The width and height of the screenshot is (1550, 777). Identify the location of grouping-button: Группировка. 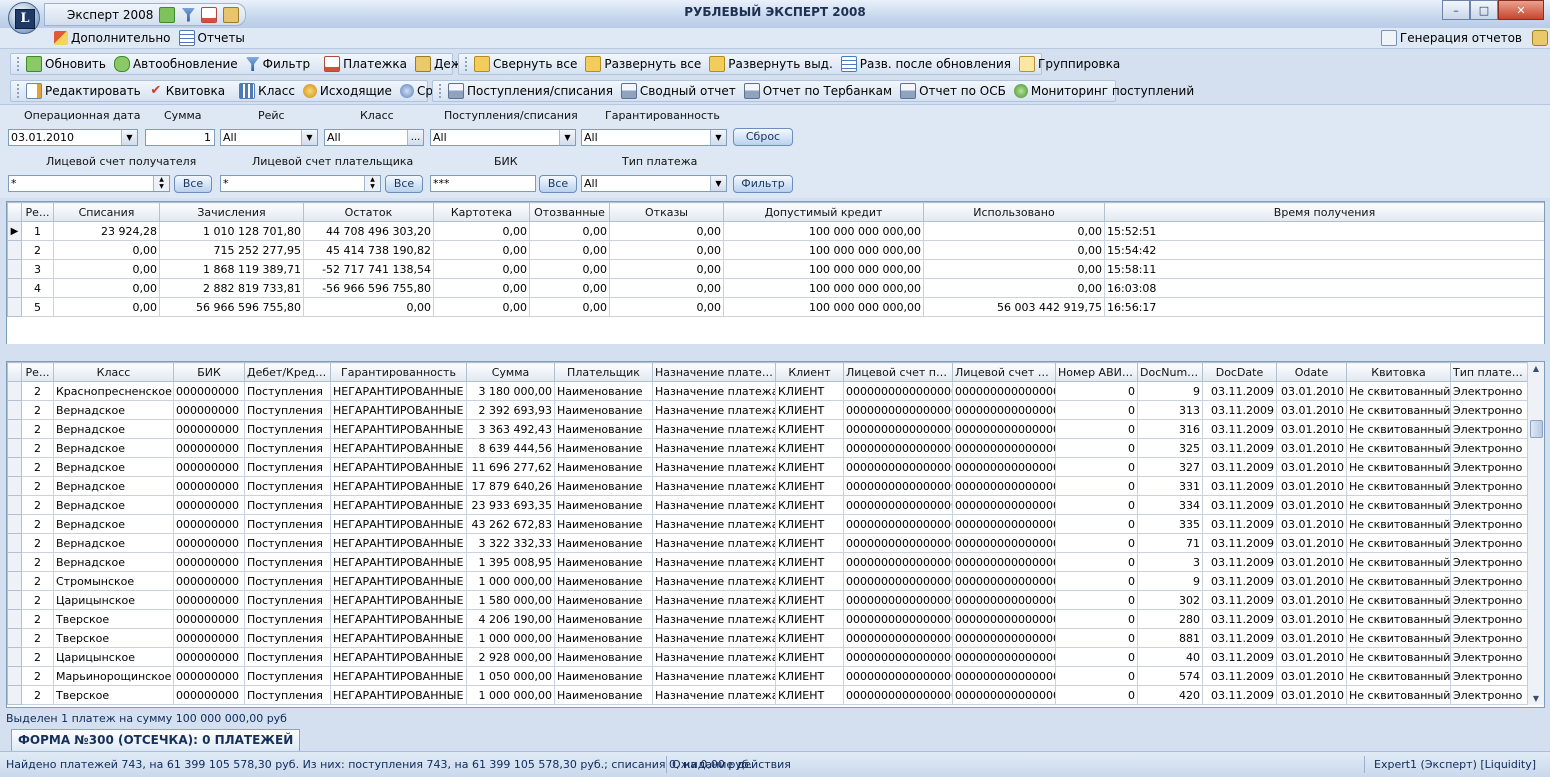
(1069, 64).